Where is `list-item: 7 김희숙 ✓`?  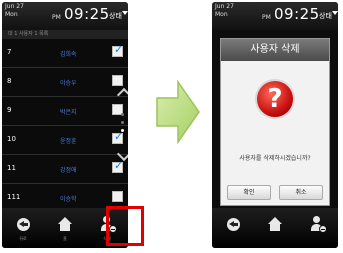
list-item: 7 김희숙 ✓ is located at coordinates (65, 53).